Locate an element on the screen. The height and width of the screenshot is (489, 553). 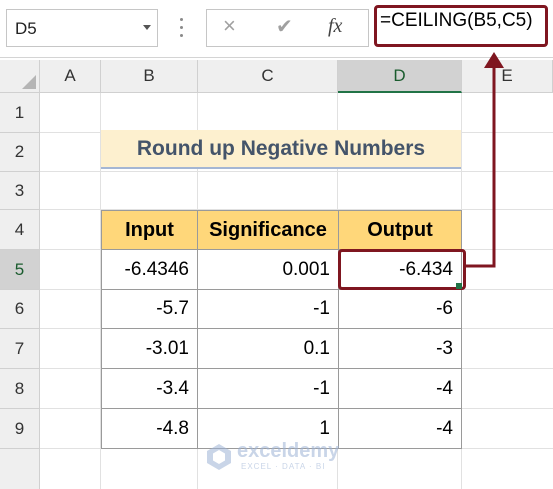
watermark-tagline: EXCEL · DATA · BI is located at coordinates (283, 466).